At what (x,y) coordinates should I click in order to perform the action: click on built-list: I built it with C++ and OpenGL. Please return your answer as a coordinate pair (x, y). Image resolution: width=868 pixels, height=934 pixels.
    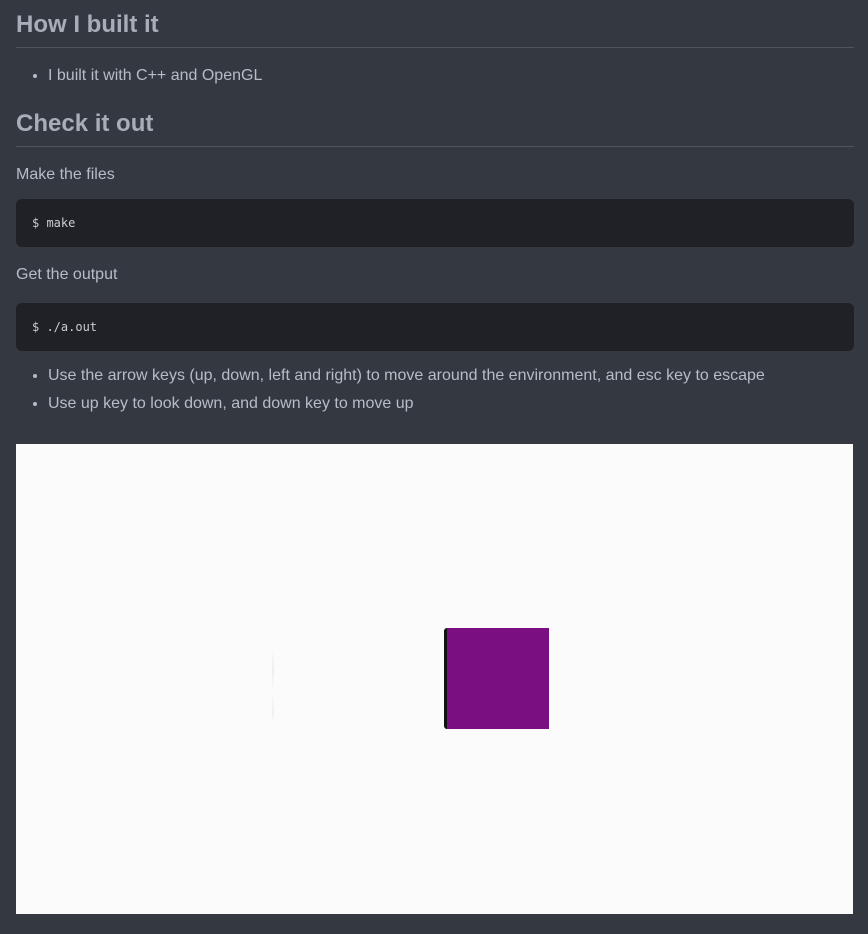
    Looking at the image, I should click on (435, 76).